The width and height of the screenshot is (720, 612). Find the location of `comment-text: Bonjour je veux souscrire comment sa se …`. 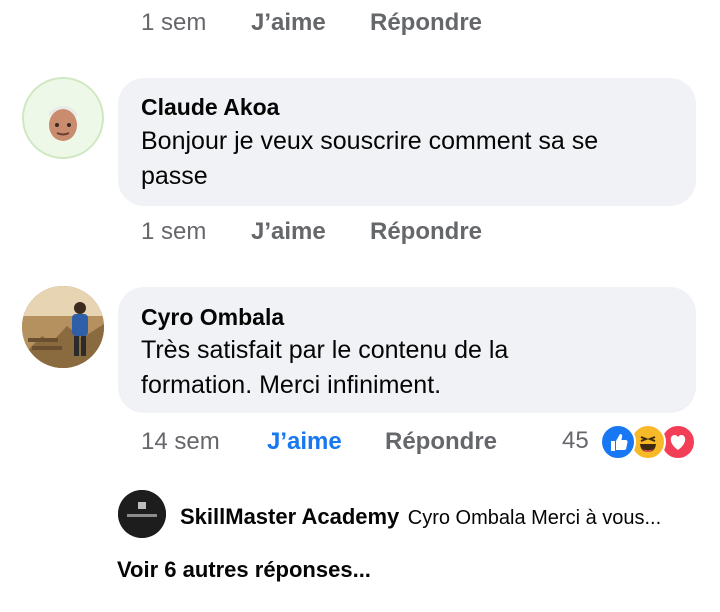

comment-text: Bonjour je veux souscrire comment sa se … is located at coordinates (370, 158).